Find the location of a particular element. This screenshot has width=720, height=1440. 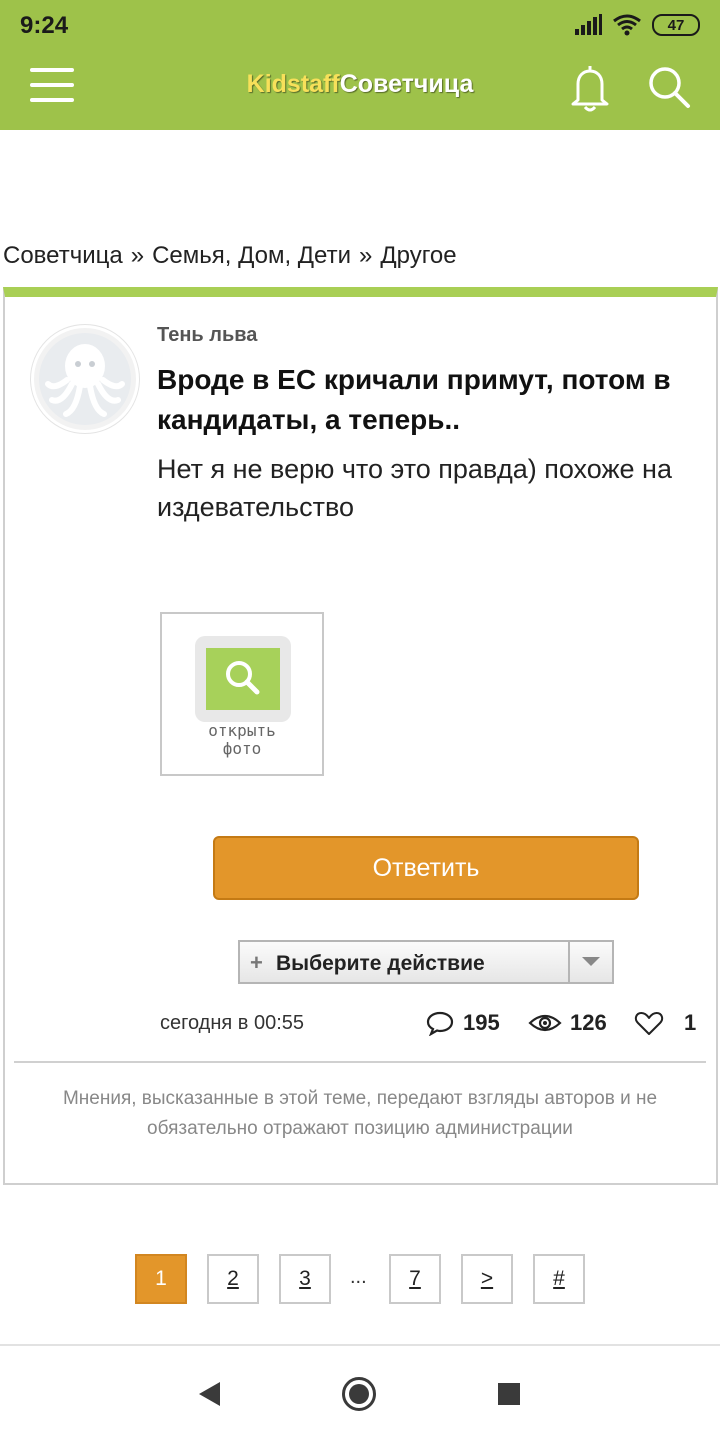

search-icon is located at coordinates (669, 87).